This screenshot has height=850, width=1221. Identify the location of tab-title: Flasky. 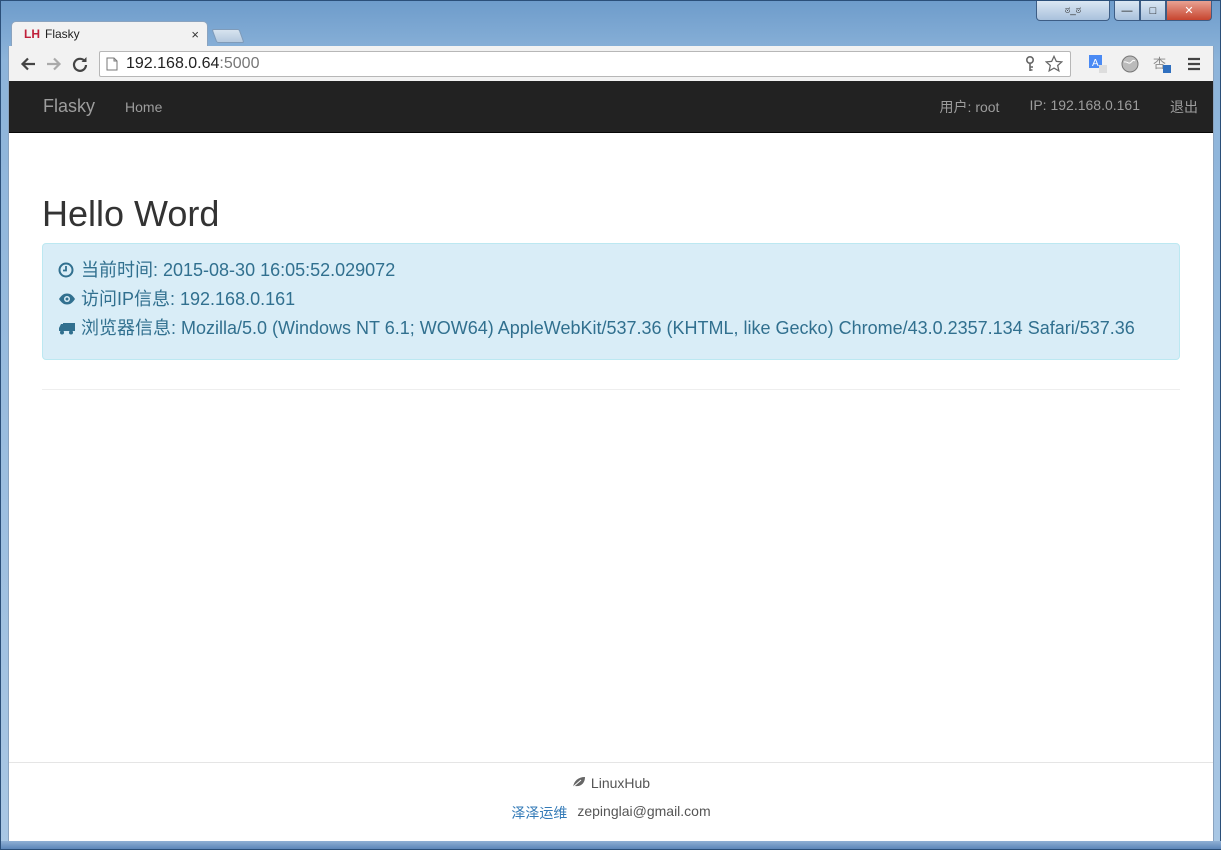
(62, 34).